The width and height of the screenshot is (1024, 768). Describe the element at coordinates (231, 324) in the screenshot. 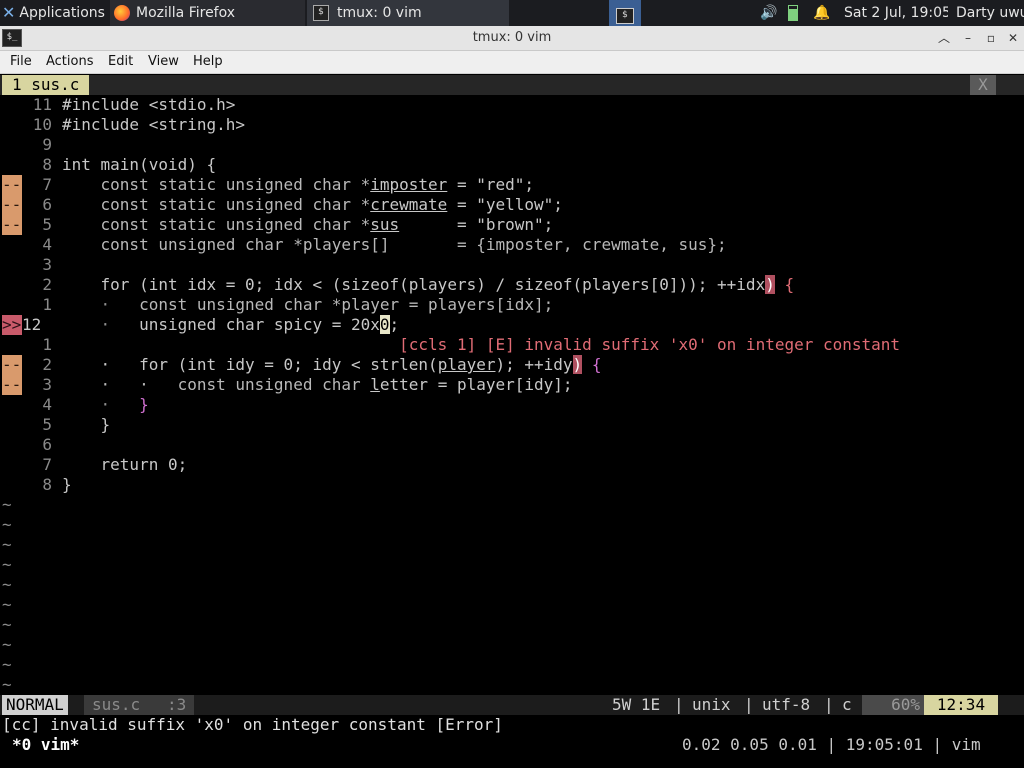

I see `line-text: · unsigned char spicy = 20x0;` at that location.